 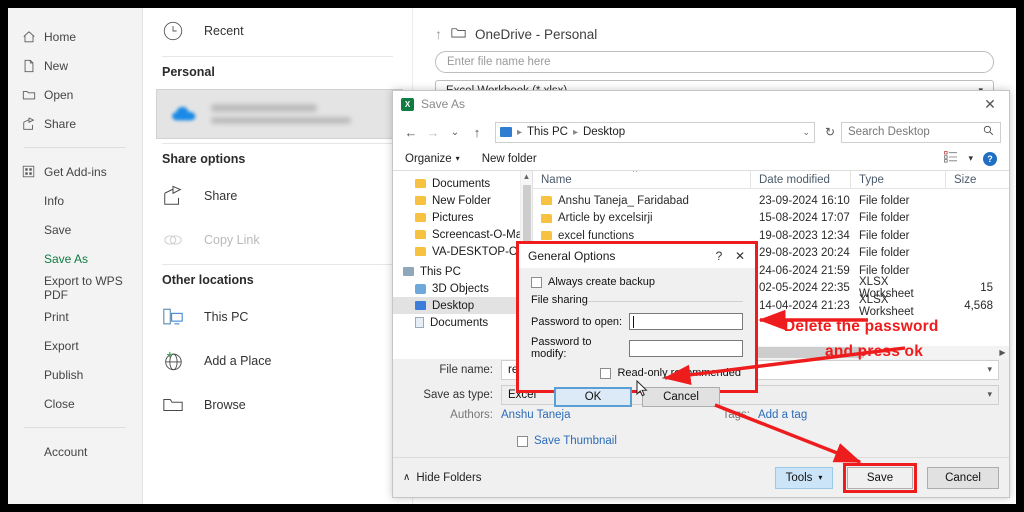 What do you see at coordinates (75, 229) in the screenshot?
I see `sidebar-item-save: Save` at bounding box center [75, 229].